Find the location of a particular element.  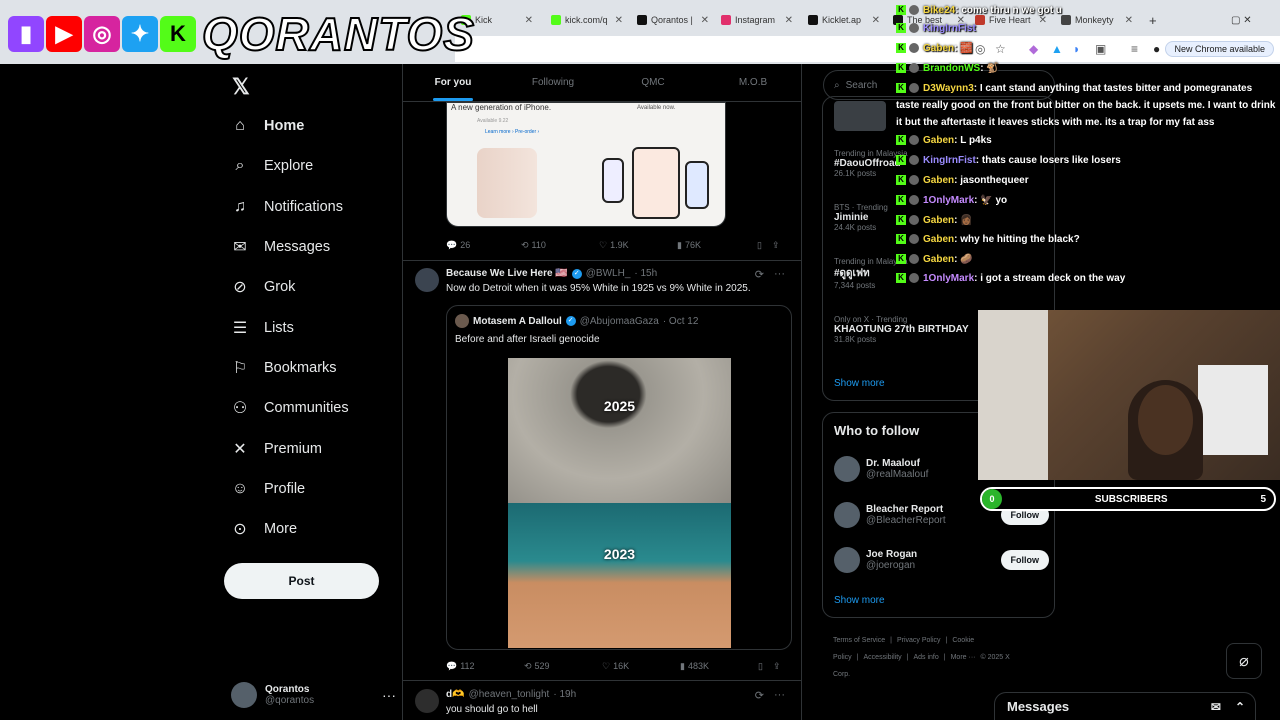

post-button: Post is located at coordinates (301, 581).